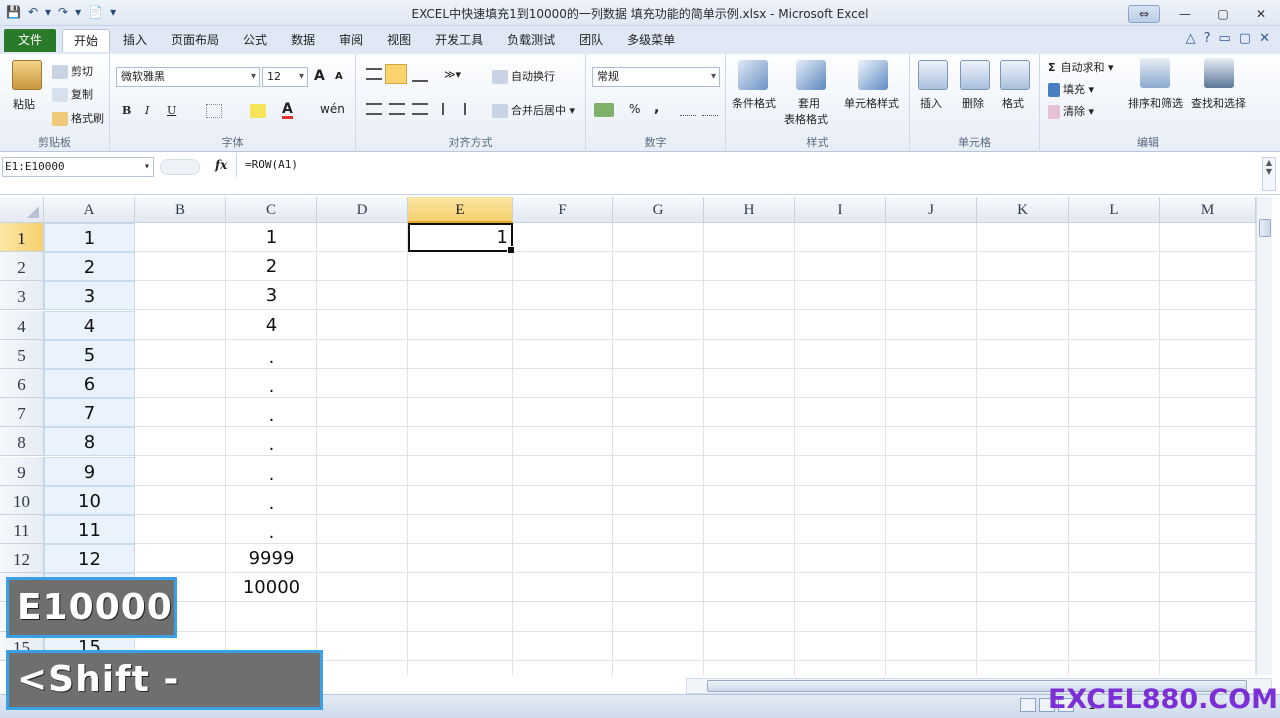 This screenshot has height=718, width=1280. I want to click on vertical-scroll-thumb, so click(1265, 228).